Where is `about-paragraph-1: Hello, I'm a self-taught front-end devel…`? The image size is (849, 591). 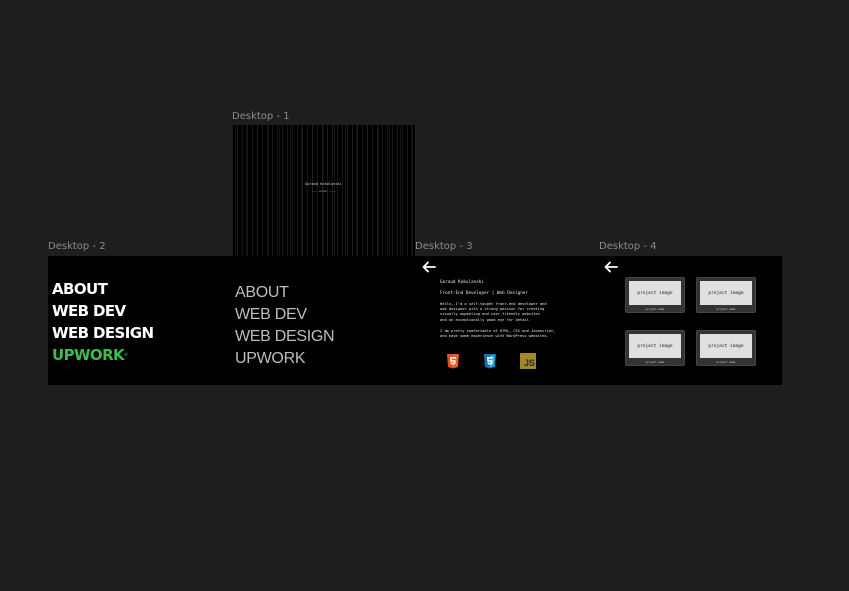
about-paragraph-1: Hello, I'm a self-taught front-end devel… is located at coordinates (493, 312).